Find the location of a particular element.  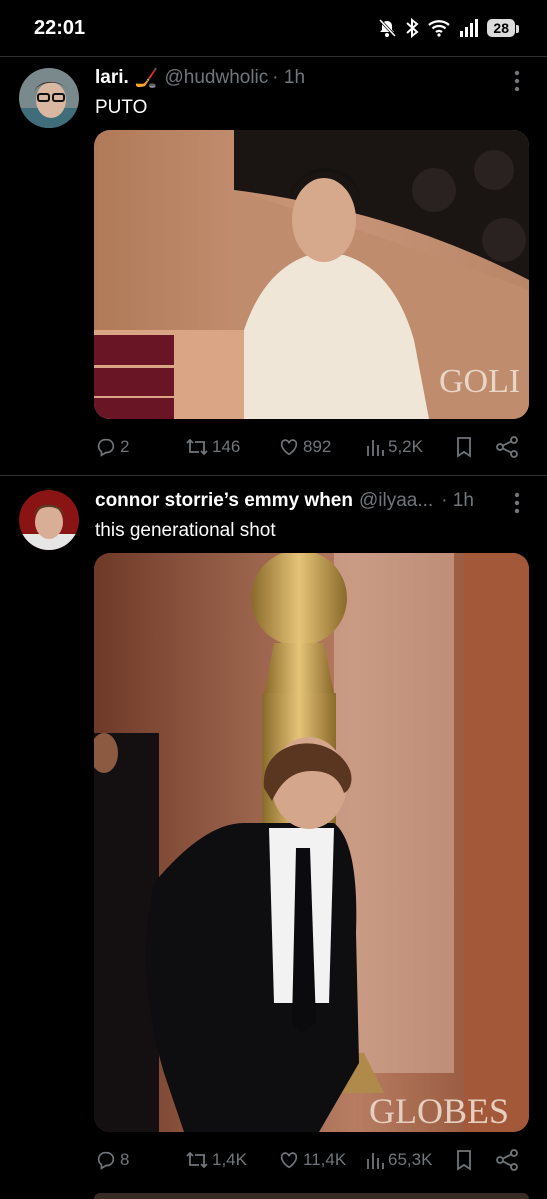

like-button: 892 is located at coordinates (304, 447).